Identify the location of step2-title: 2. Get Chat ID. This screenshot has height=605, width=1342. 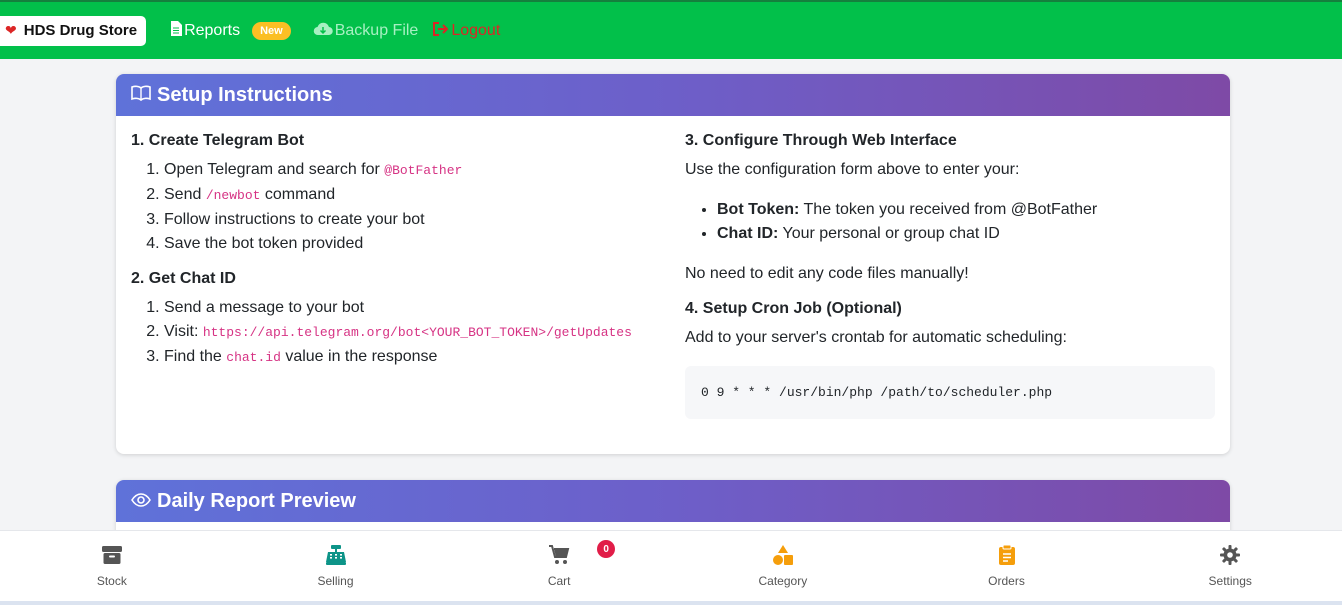
(183, 278).